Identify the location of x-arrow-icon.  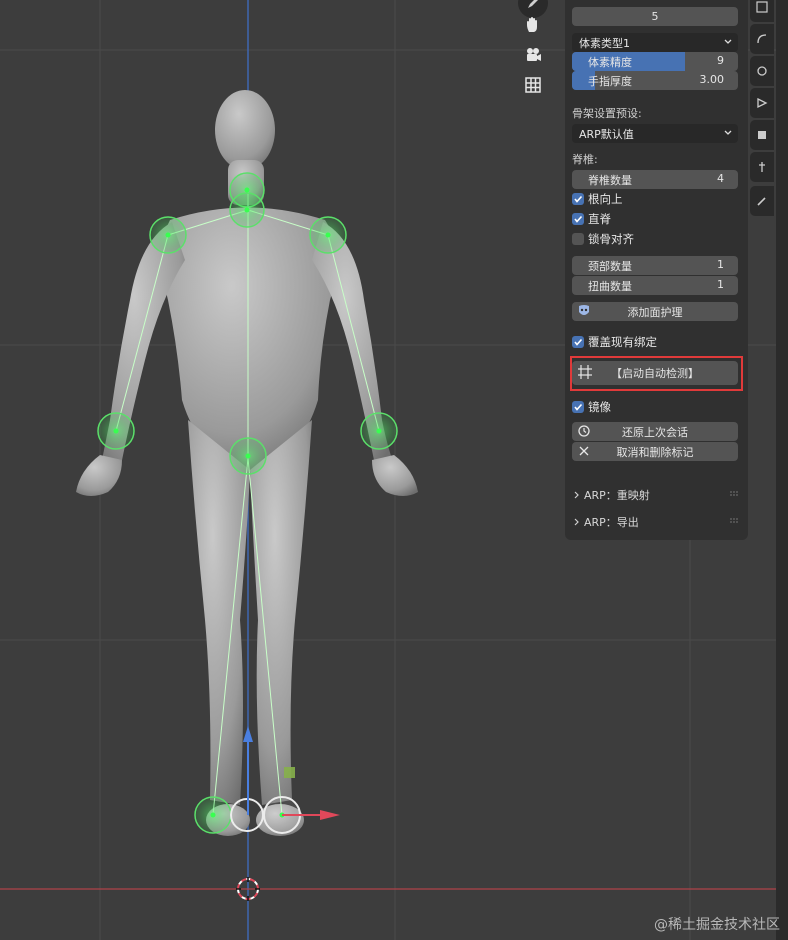
(330, 815).